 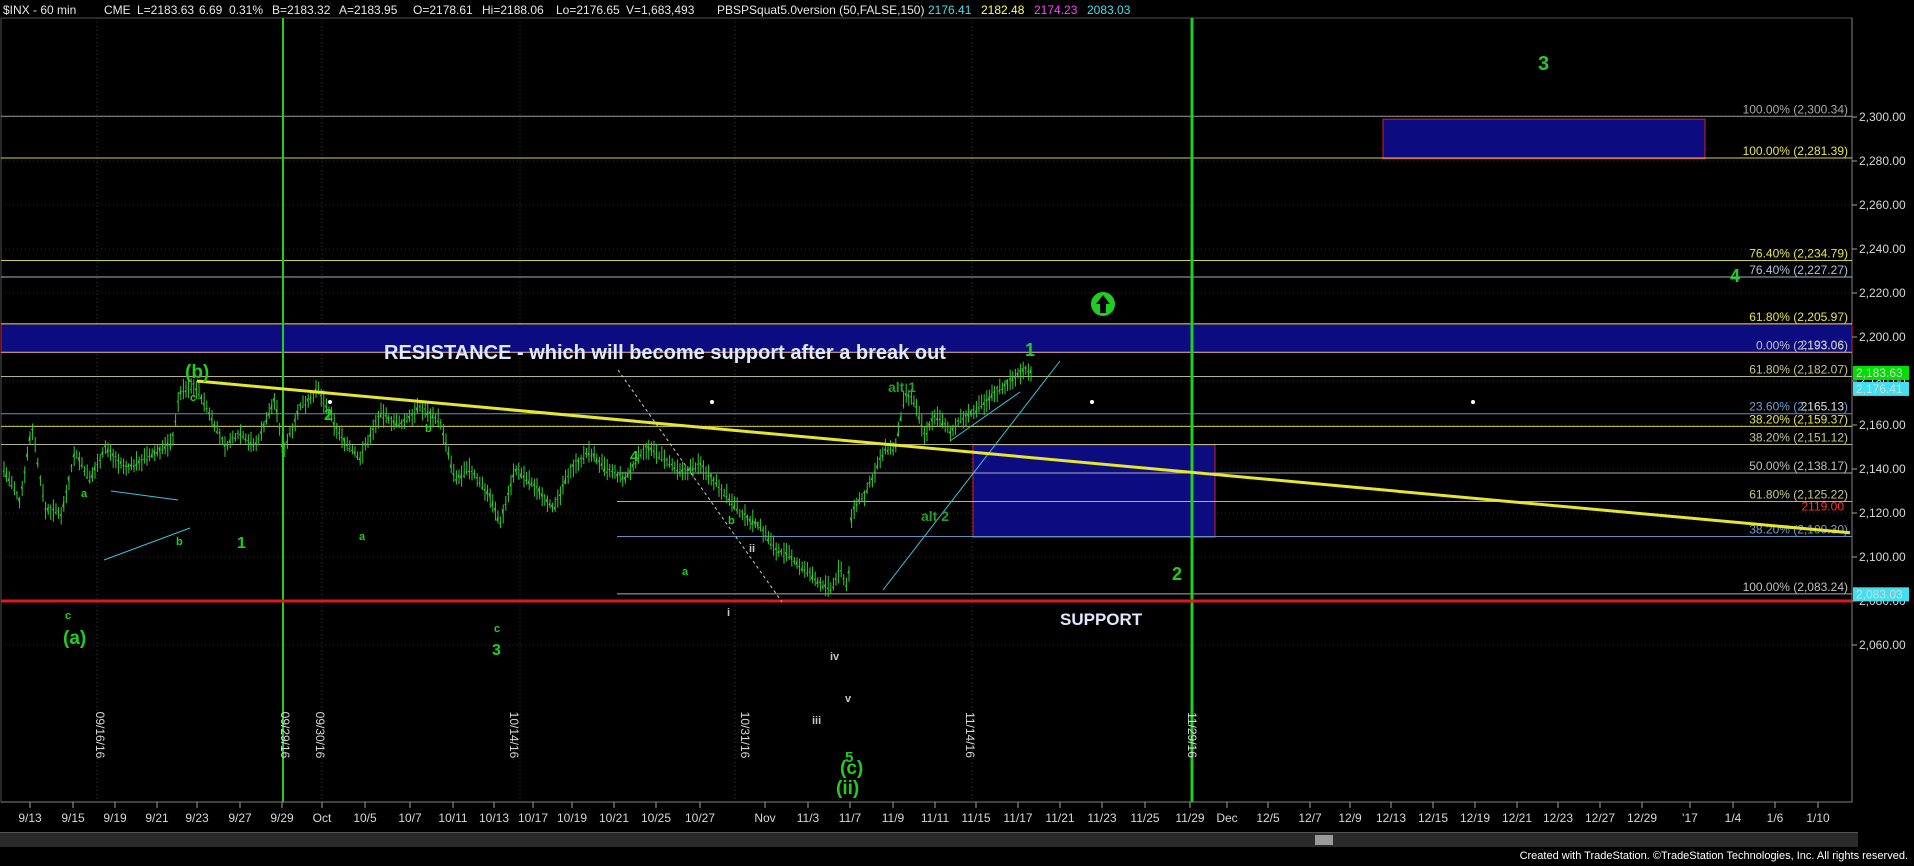 I want to click on x-tick-label: 9/21, so click(x=157, y=818).